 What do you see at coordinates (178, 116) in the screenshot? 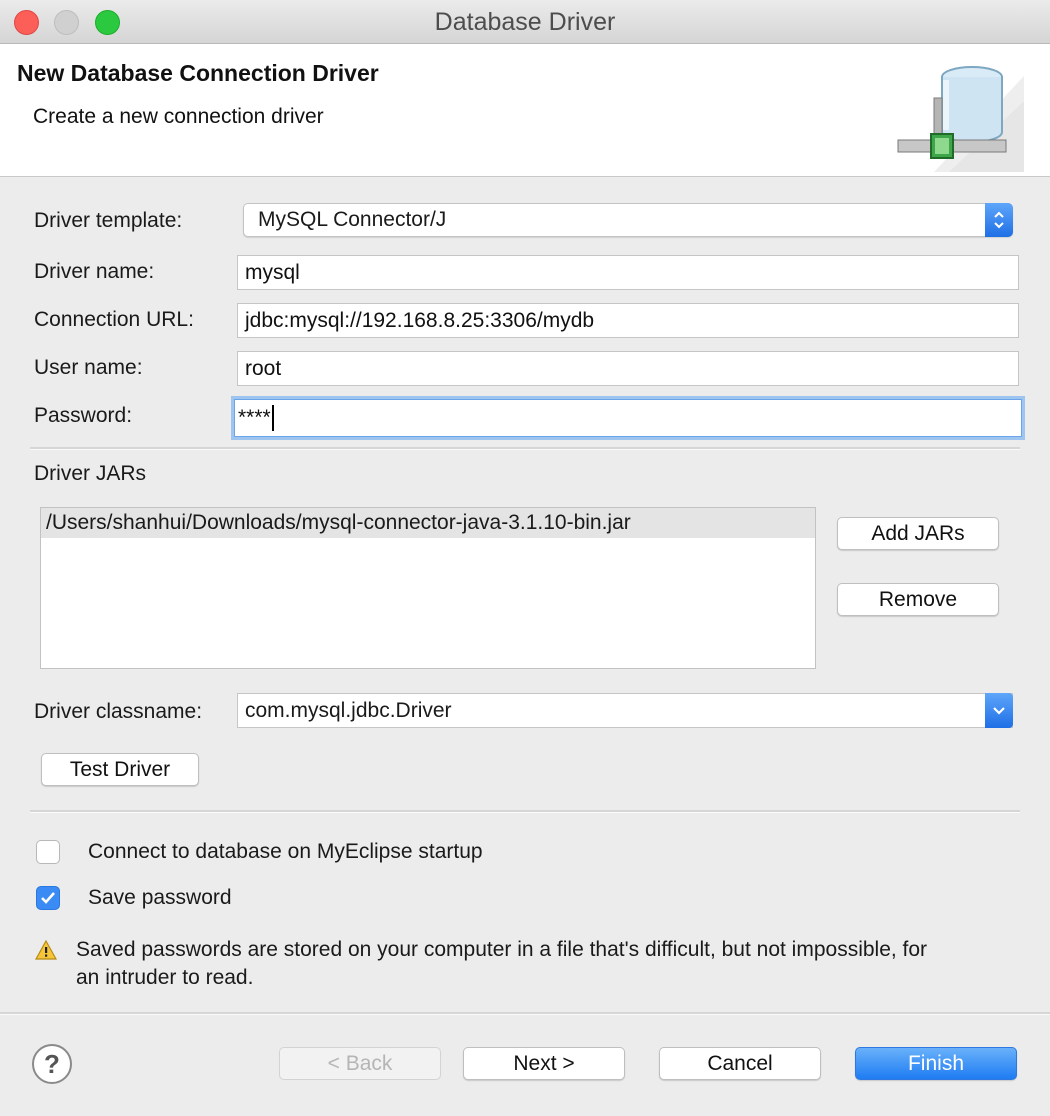
I see `page-subtitle: Create a new connection driver` at bounding box center [178, 116].